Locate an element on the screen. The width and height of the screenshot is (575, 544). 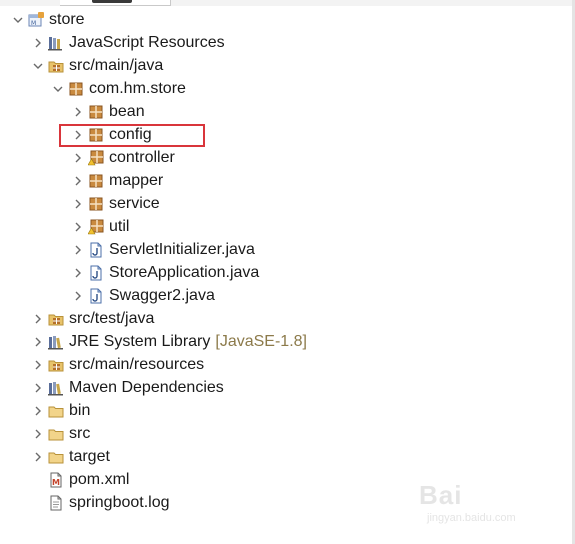
tree-item-src-main-resources: src/main/resources is located at coordinates (287, 364).